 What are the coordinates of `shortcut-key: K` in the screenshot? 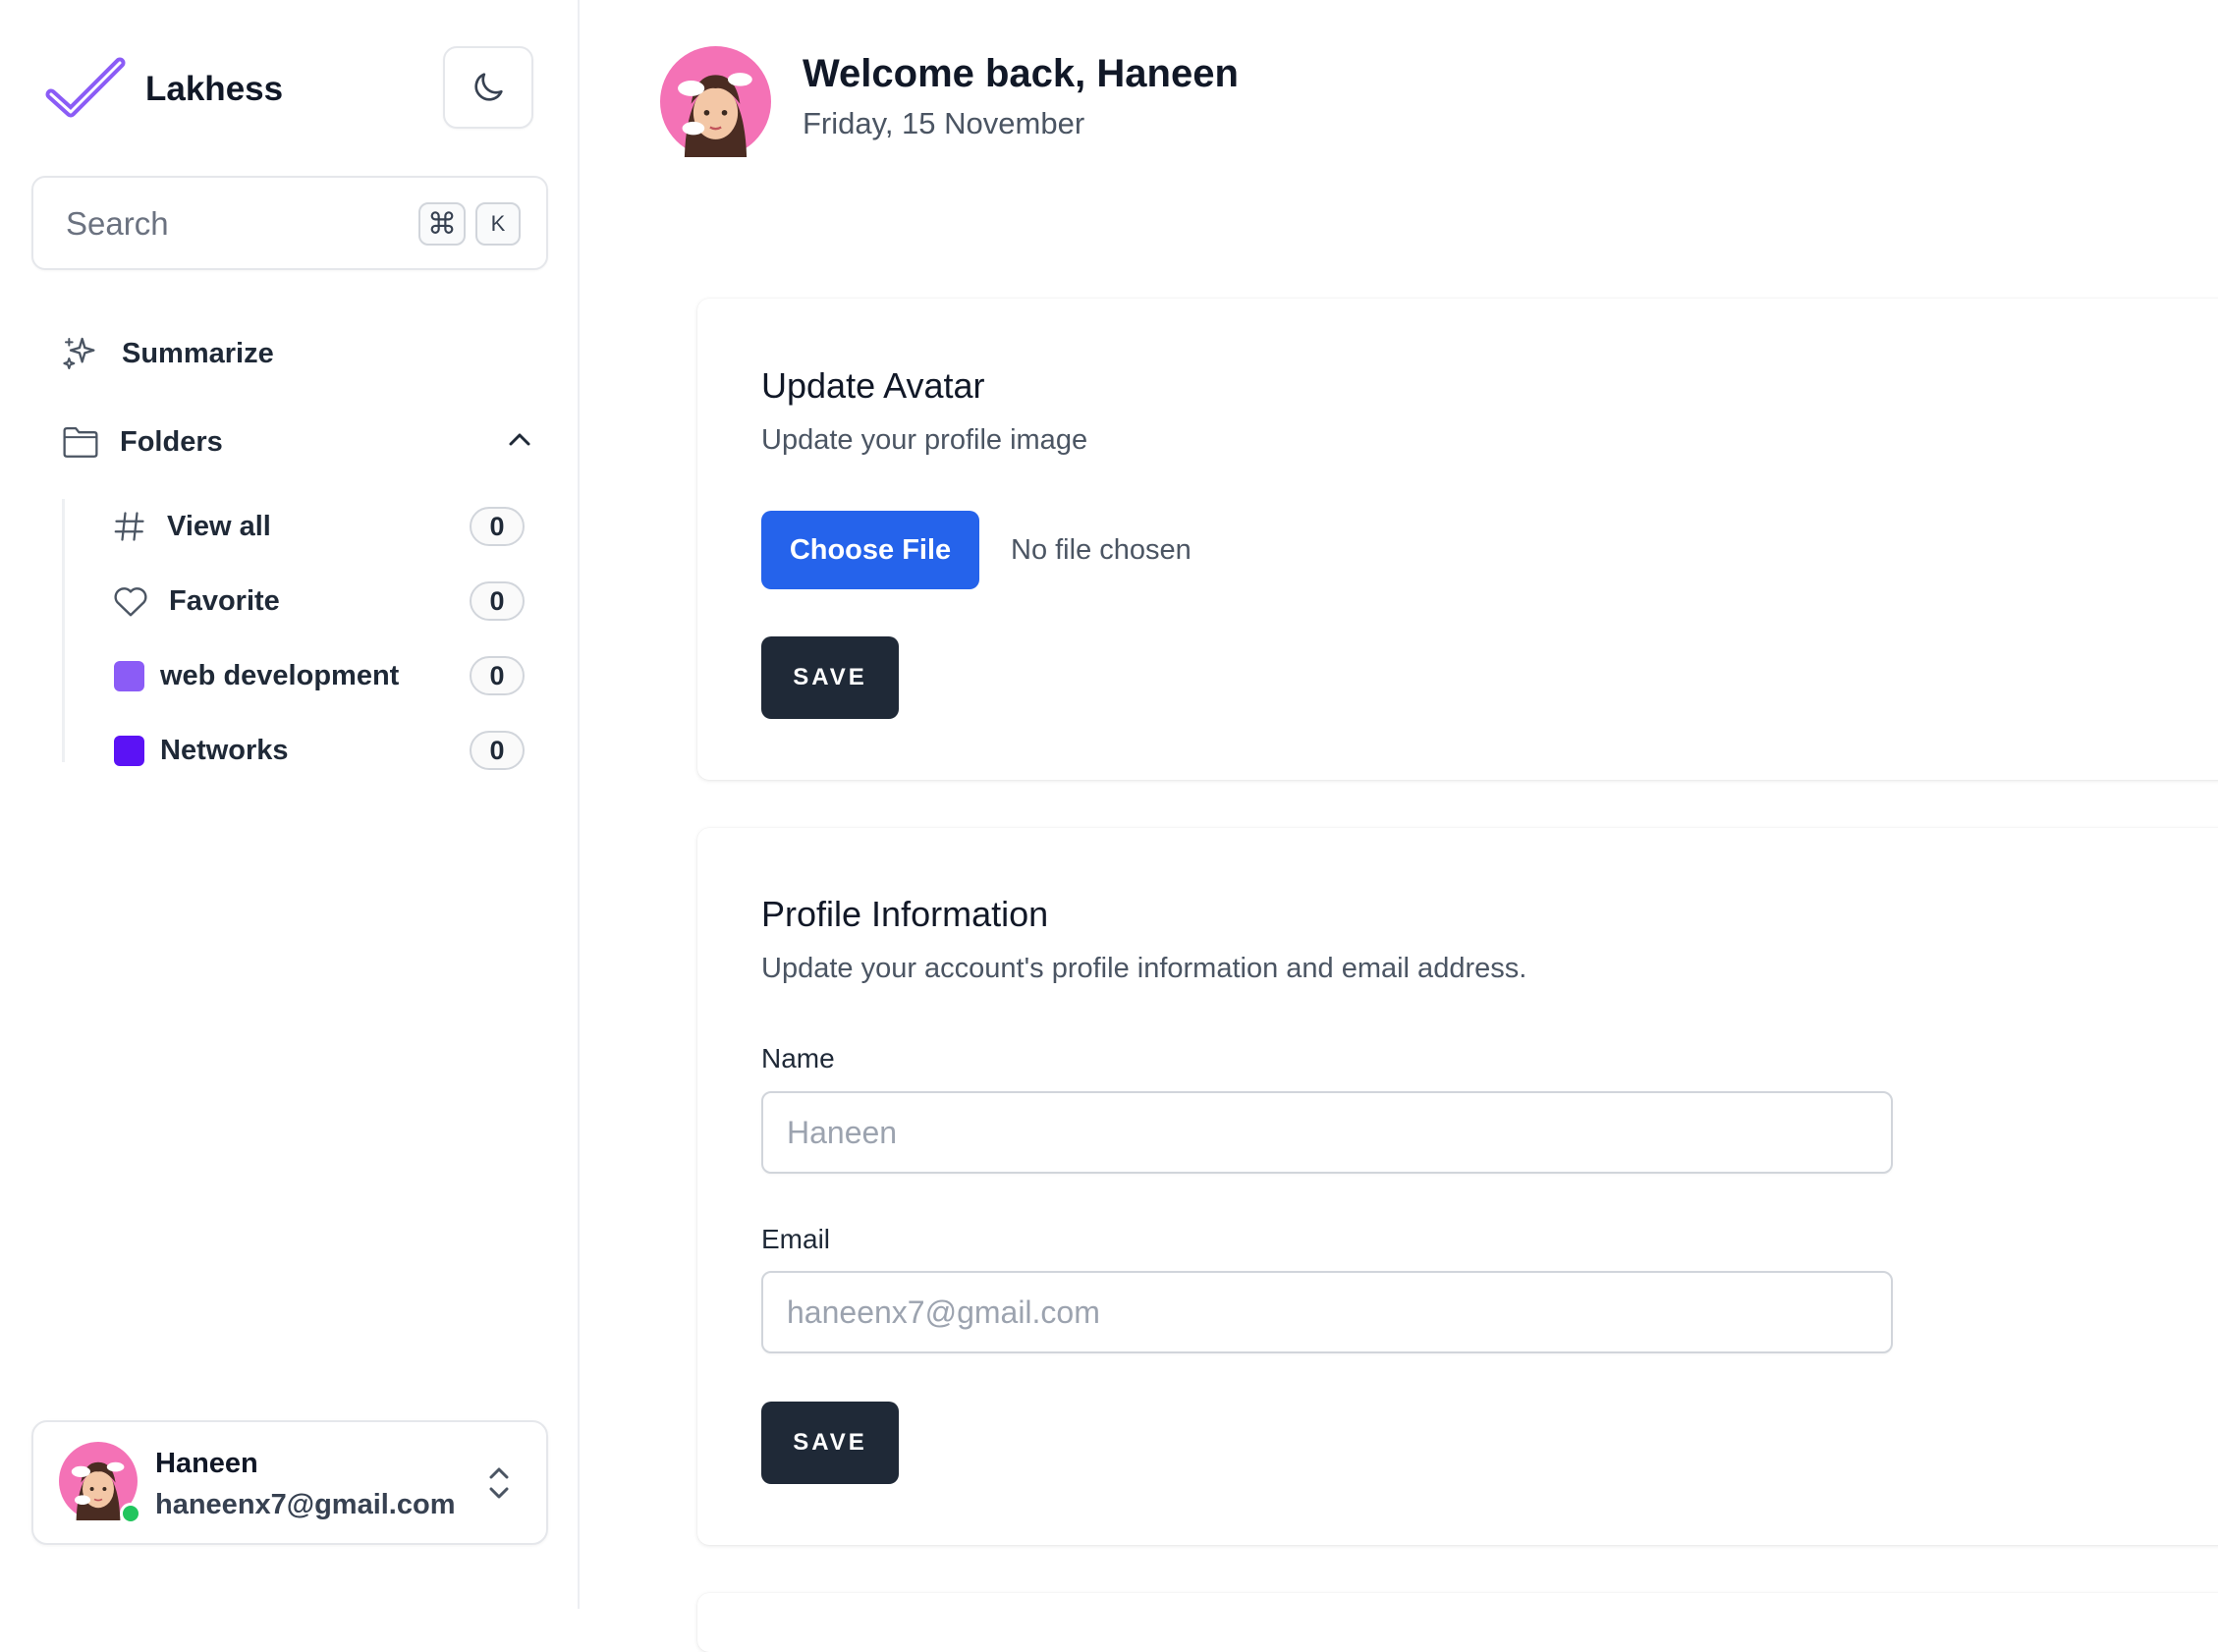 It's located at (498, 224).